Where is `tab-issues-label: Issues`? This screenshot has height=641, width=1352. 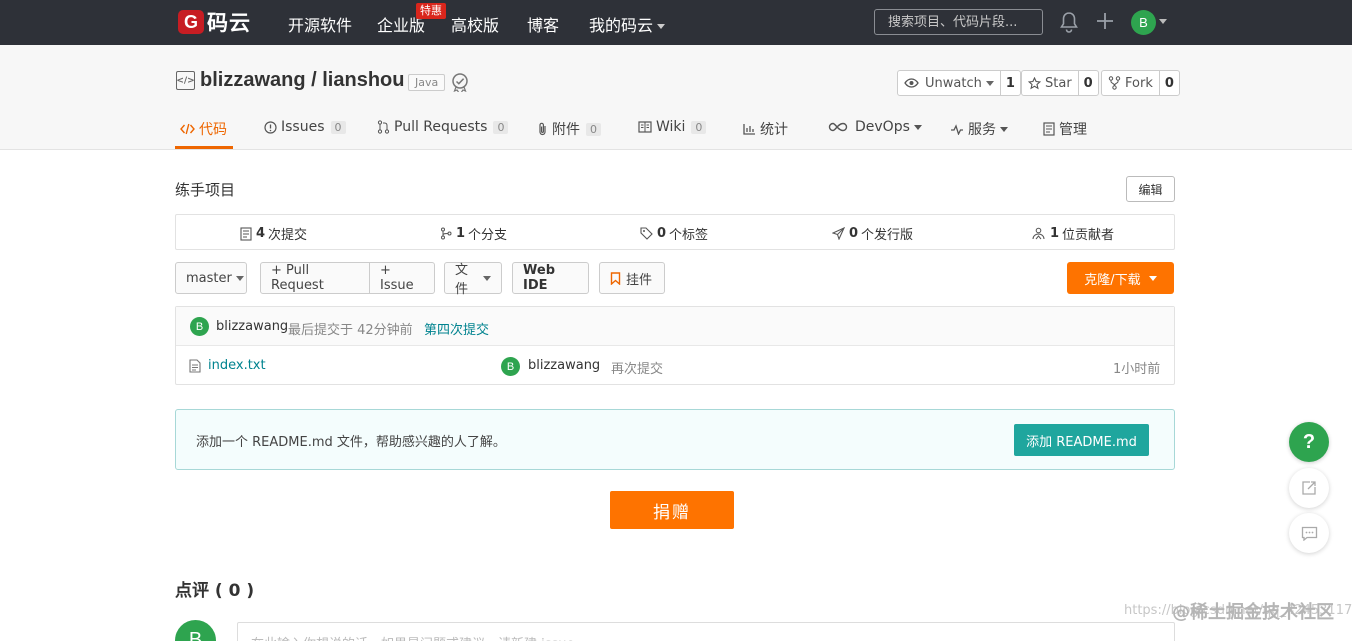
tab-issues-label: Issues is located at coordinates (303, 127).